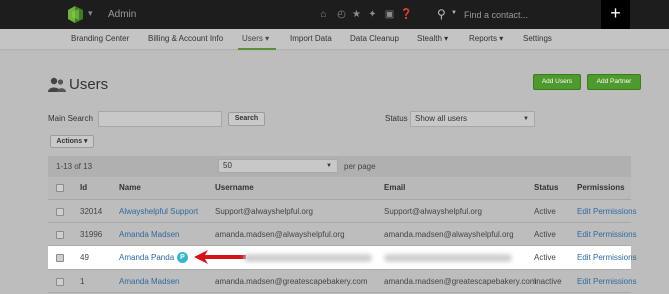 The width and height of the screenshot is (669, 294). Describe the element at coordinates (227, 165) in the screenshot. I see `per-page-value: 50` at that location.